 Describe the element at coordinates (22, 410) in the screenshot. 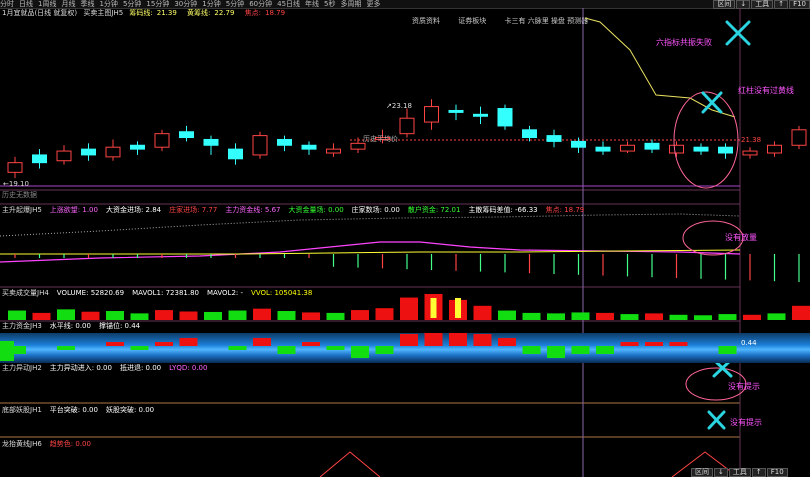

I see `panel6-name: 底部妖股JH1` at that location.